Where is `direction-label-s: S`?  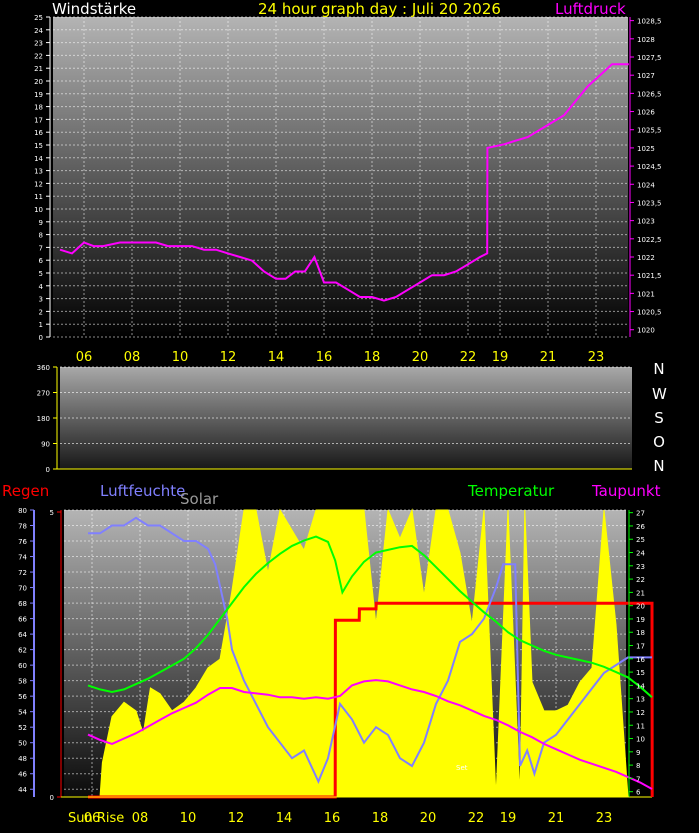 direction-label-s: S is located at coordinates (659, 418).